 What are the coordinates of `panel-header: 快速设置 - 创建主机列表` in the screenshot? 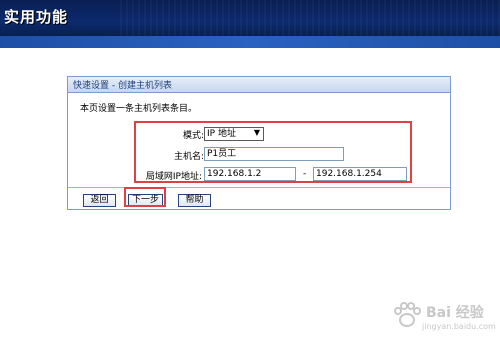 It's located at (259, 85).